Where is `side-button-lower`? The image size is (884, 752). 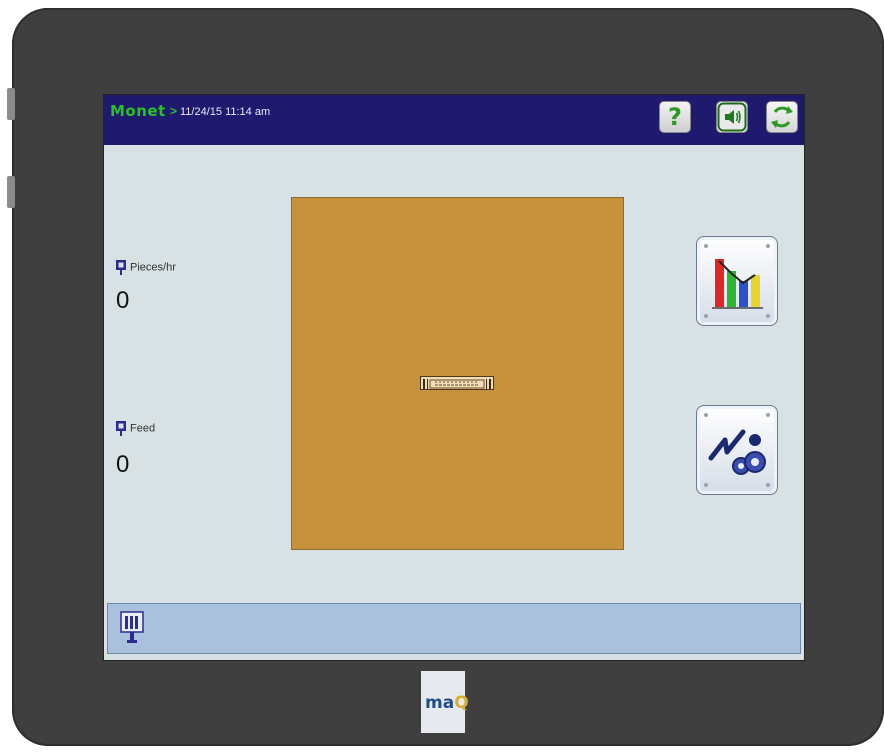
side-button-lower is located at coordinates (11, 192).